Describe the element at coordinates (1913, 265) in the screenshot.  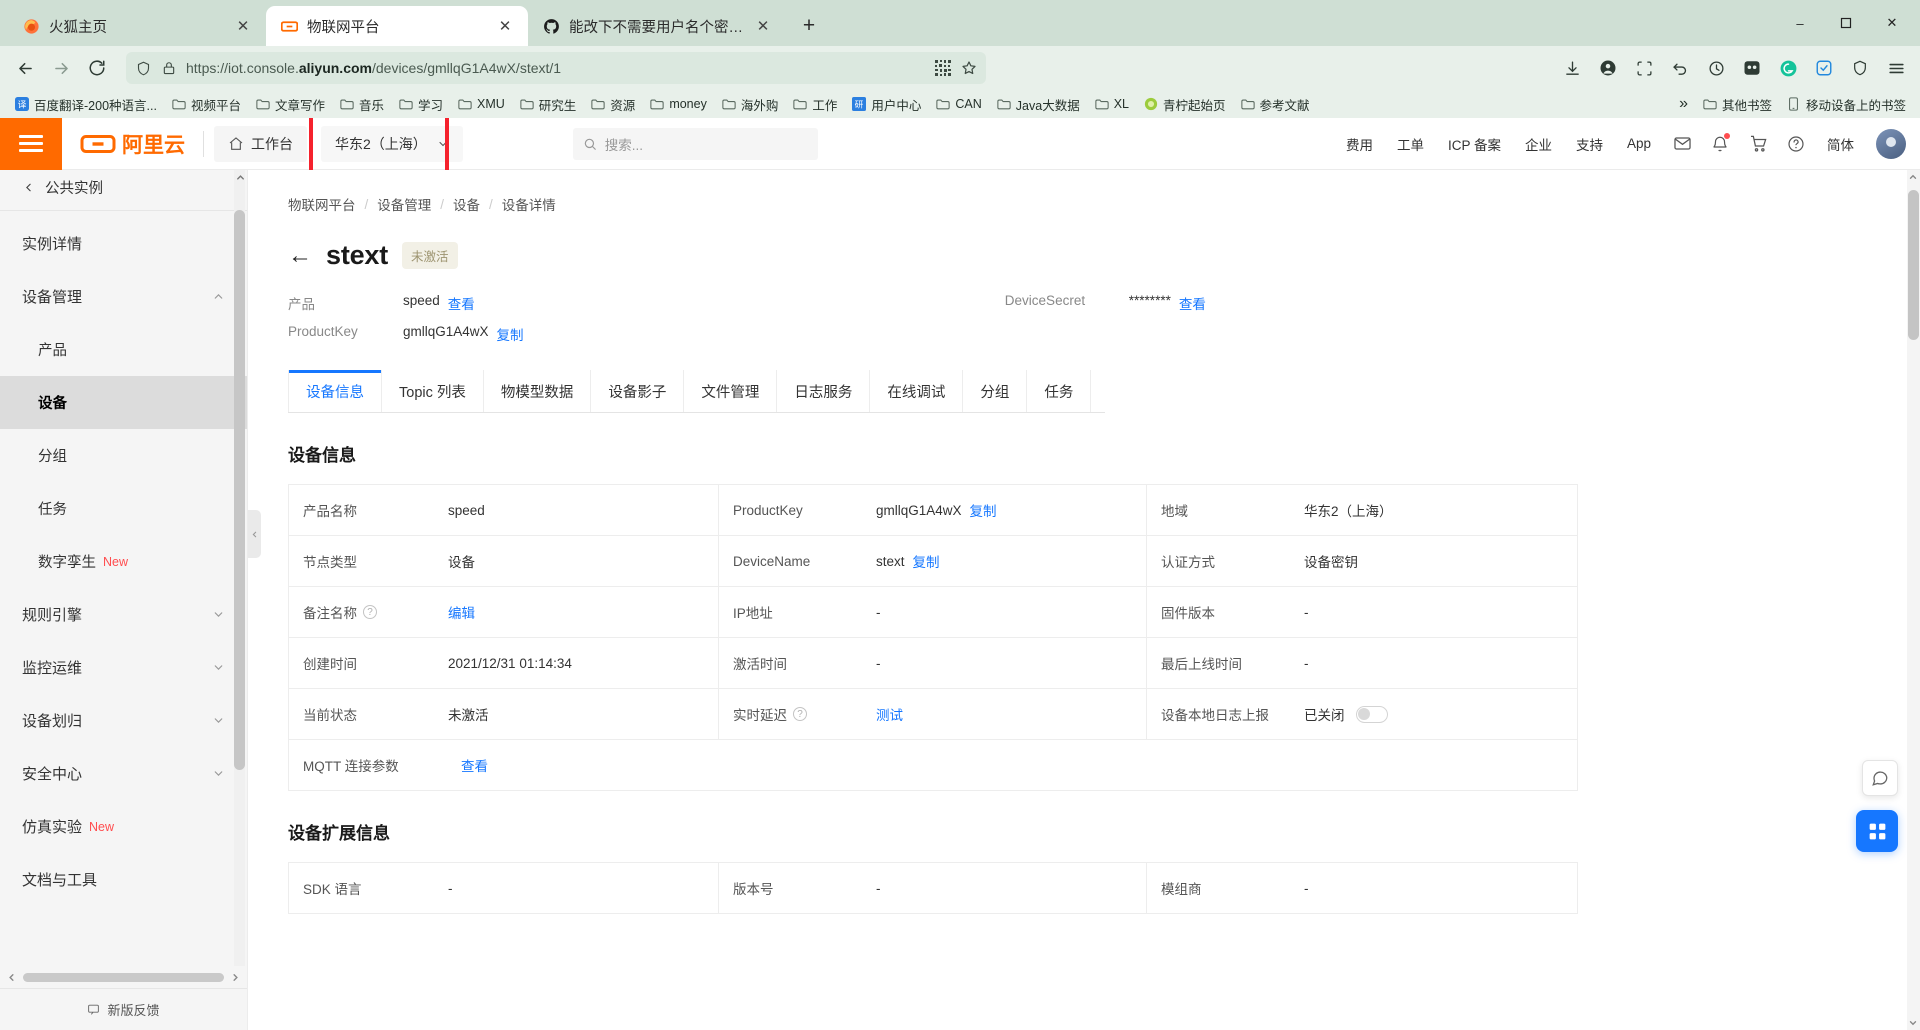
I see `page-scrollbar-thumb` at that location.